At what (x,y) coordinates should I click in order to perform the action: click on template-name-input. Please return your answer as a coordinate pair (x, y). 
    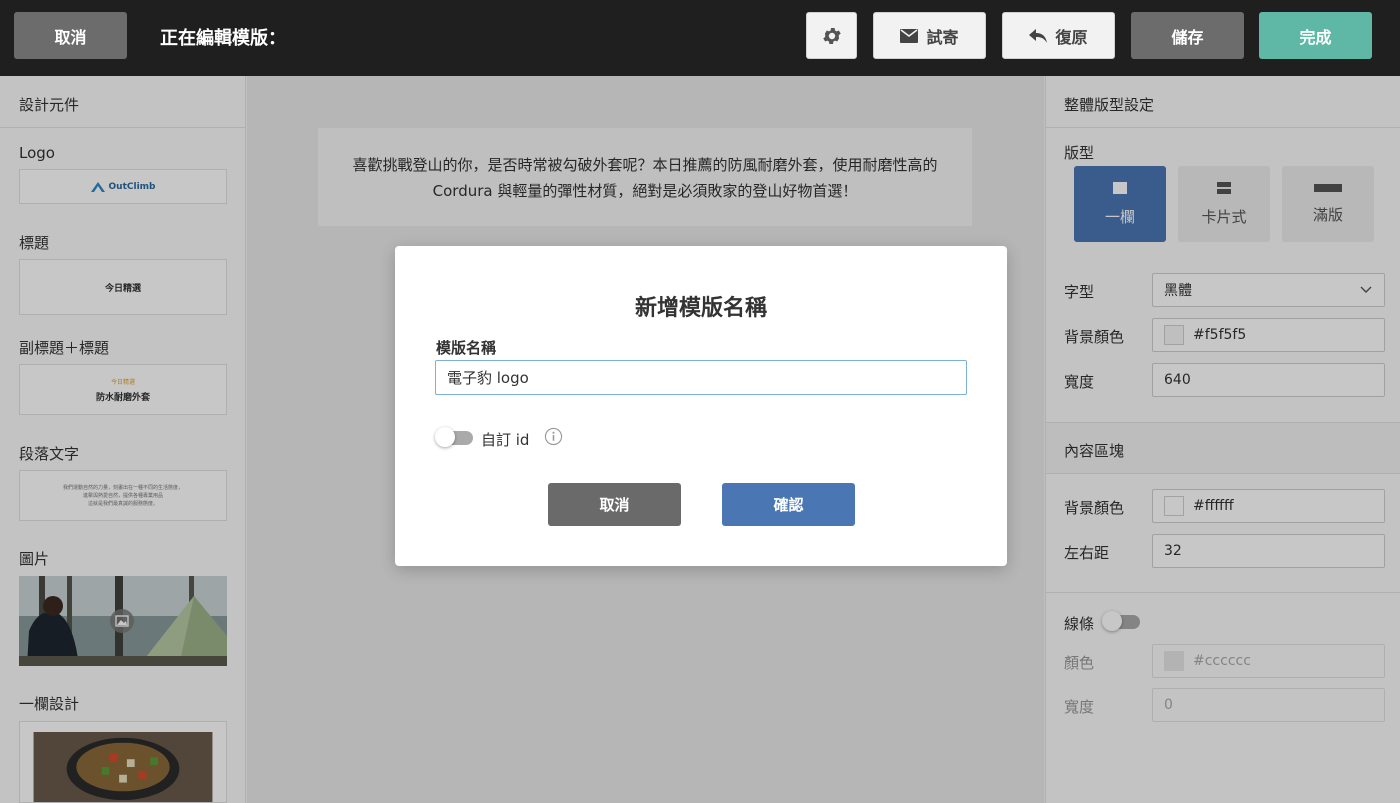
    Looking at the image, I should click on (701, 377).